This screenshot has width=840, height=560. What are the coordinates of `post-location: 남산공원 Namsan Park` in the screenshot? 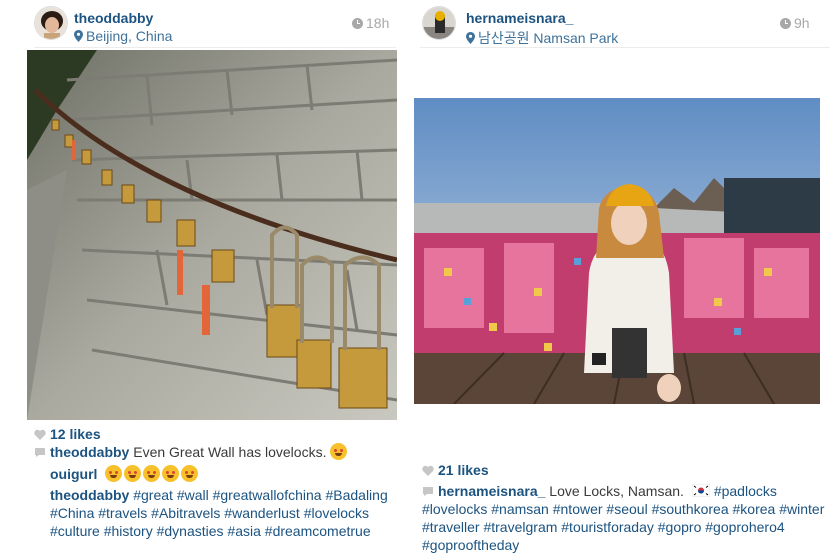 It's located at (542, 38).